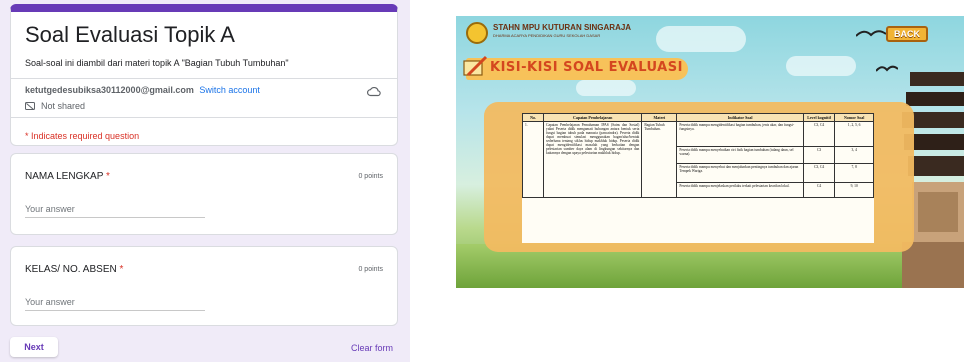 This screenshot has height=362, width=964. What do you see at coordinates (907, 34) in the screenshot?
I see `back-button: BACK` at bounding box center [907, 34].